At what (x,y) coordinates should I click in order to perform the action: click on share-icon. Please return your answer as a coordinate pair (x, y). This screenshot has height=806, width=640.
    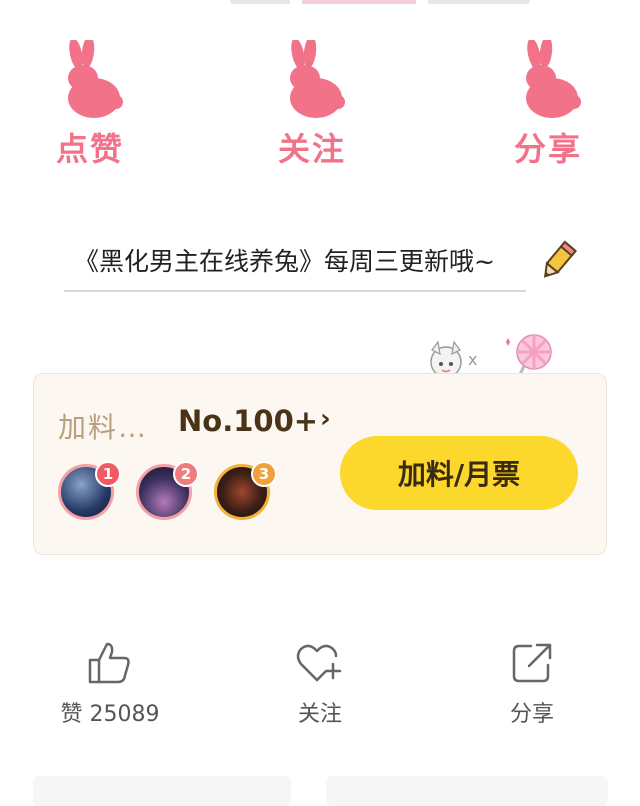
    Looking at the image, I should click on (532, 663).